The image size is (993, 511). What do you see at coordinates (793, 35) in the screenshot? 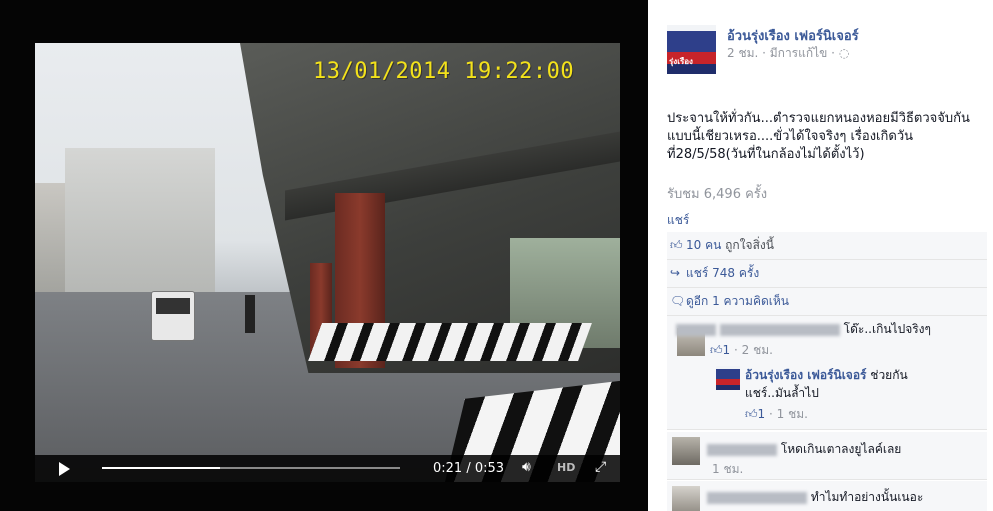
I see `page-name: อ้วนรุ่งเรือง เฟอร์นิเจอร์` at bounding box center [793, 35].